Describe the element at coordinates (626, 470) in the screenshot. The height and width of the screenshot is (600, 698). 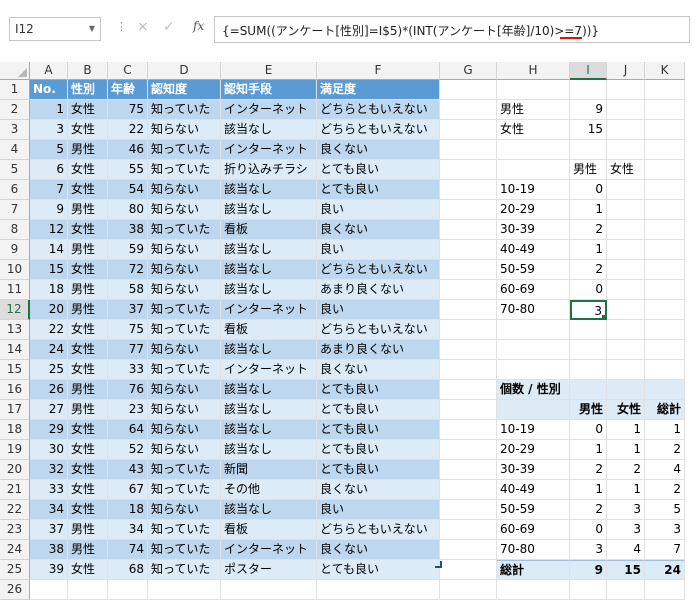
I see `pivot-cell: 2` at that location.